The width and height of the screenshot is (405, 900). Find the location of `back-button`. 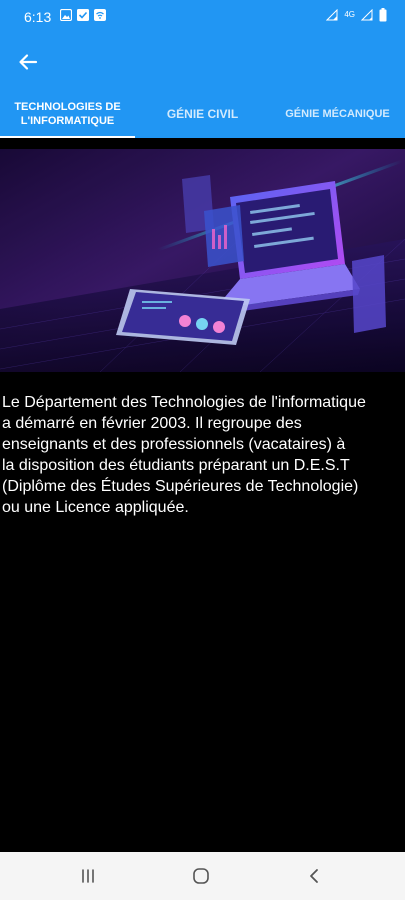

back-button is located at coordinates (28, 62).